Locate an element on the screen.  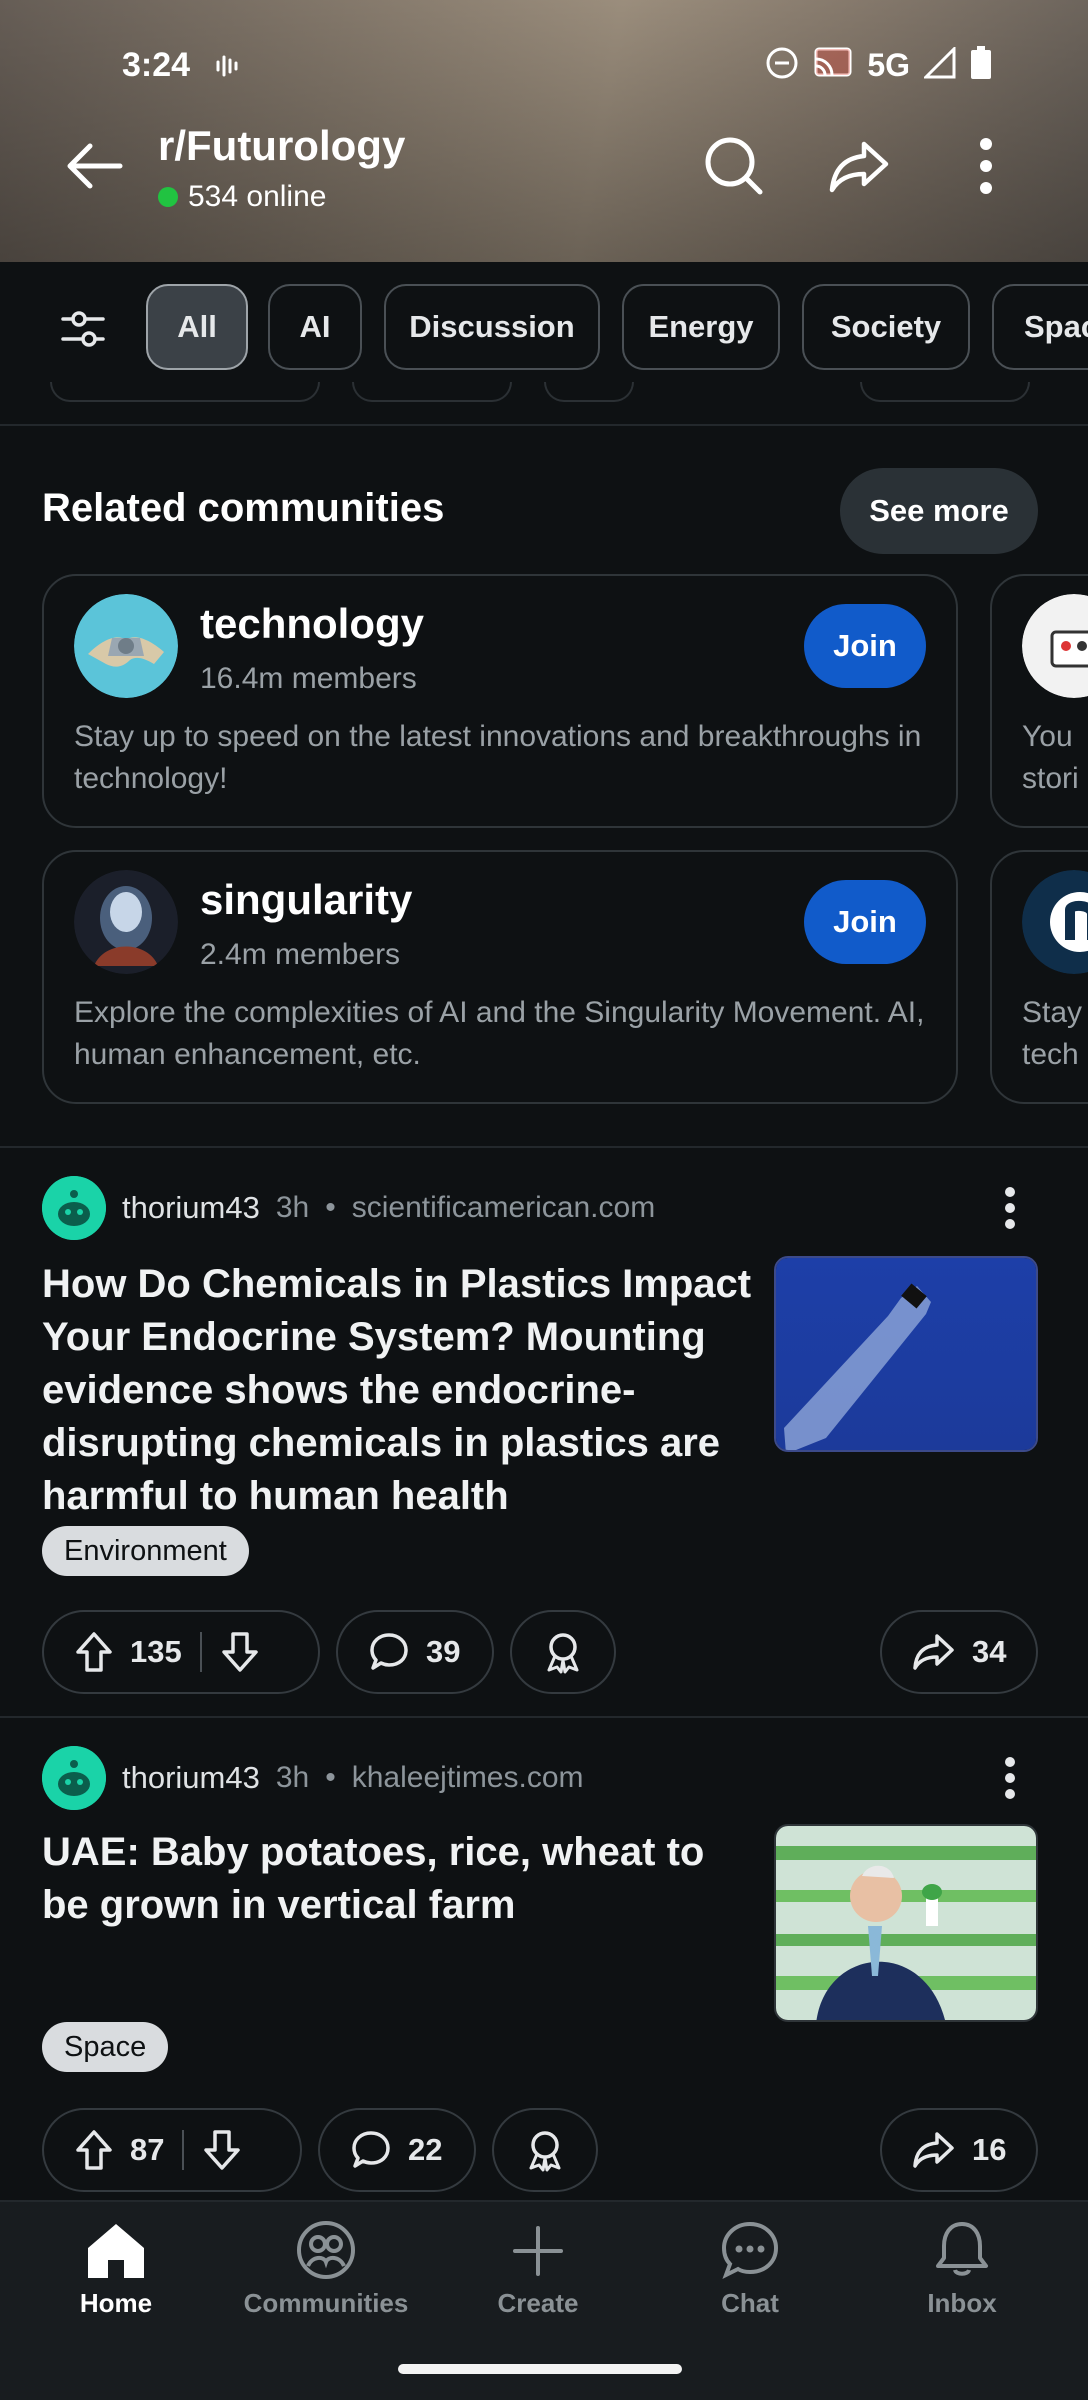
post-domain: khaleejtimes.com is located at coordinates (468, 1778).